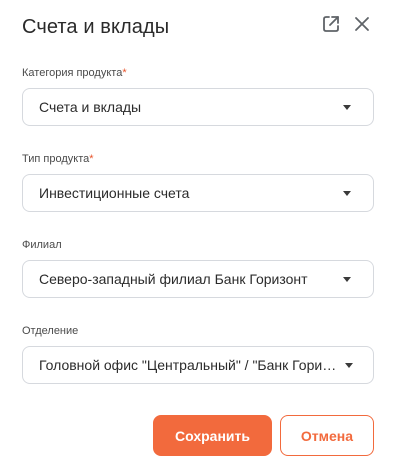 This screenshot has height=476, width=394. I want to click on save-button: Сохранить, so click(212, 435).